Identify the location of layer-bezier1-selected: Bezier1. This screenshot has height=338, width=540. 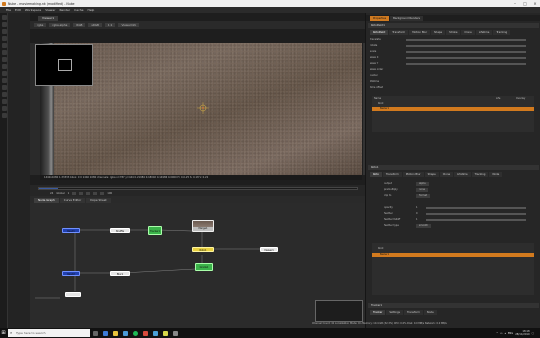
(453, 109).